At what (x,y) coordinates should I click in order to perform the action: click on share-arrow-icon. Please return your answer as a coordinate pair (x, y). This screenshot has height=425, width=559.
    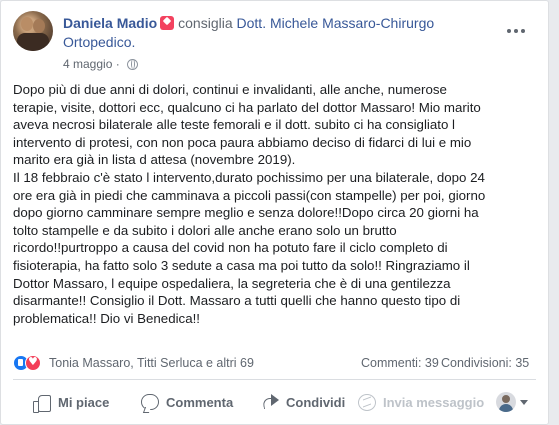
    Looking at the image, I should click on (270, 402).